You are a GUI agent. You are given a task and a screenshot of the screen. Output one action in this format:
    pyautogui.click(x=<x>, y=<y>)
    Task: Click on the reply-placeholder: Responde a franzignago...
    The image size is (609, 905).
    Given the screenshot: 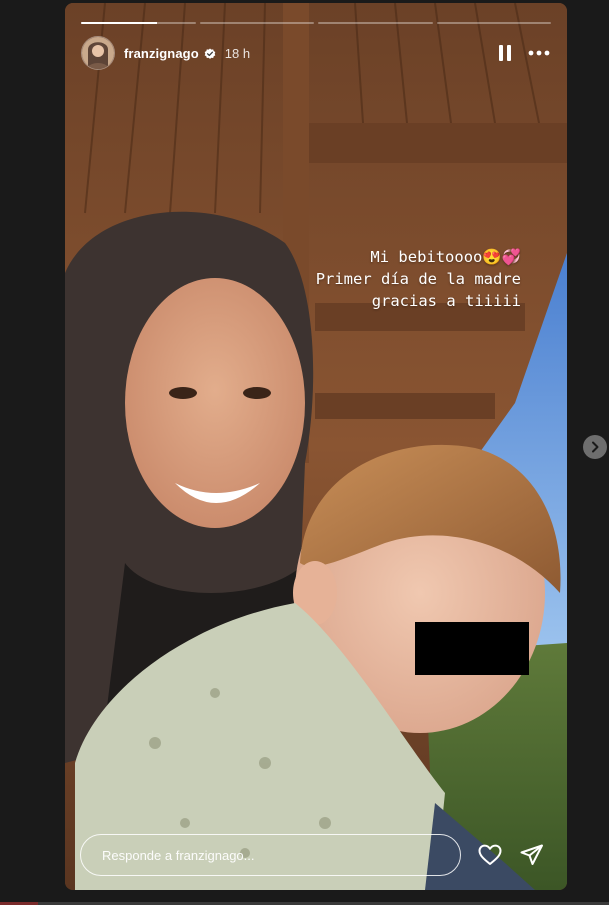 What is the action you would take?
    pyautogui.click(x=178, y=855)
    